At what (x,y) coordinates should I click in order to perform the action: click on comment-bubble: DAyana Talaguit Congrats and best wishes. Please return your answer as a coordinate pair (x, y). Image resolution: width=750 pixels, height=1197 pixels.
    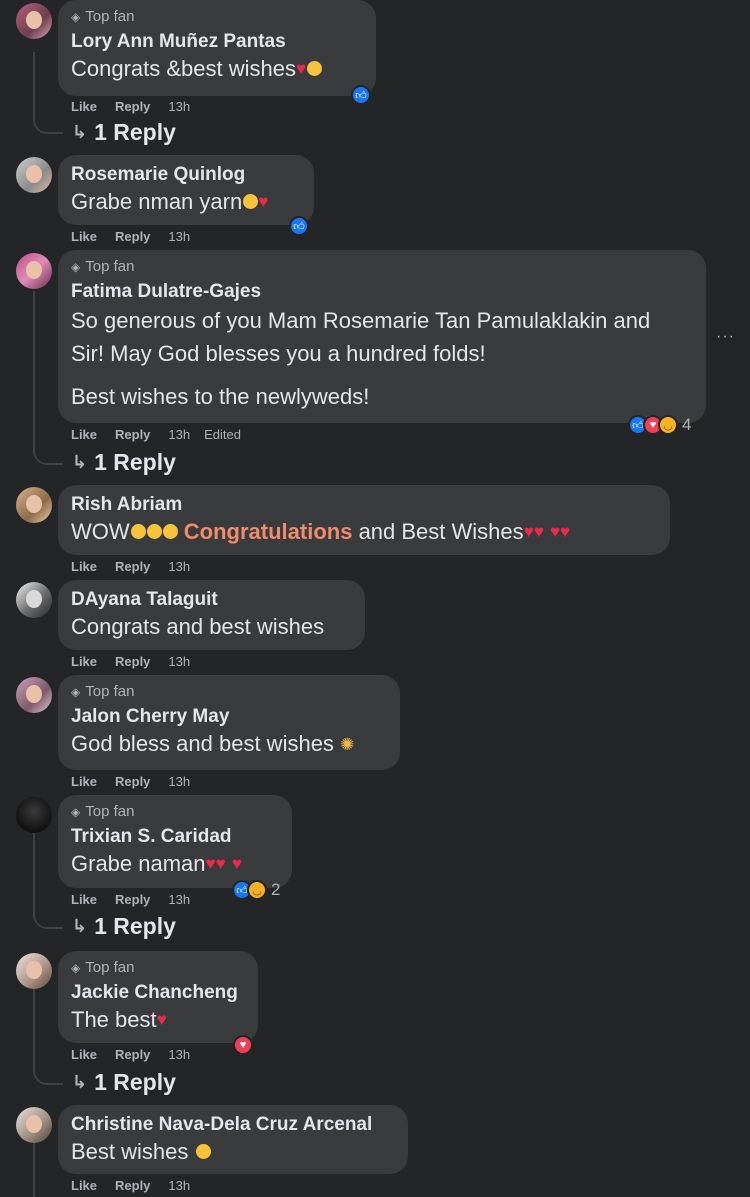
    Looking at the image, I should click on (211, 615).